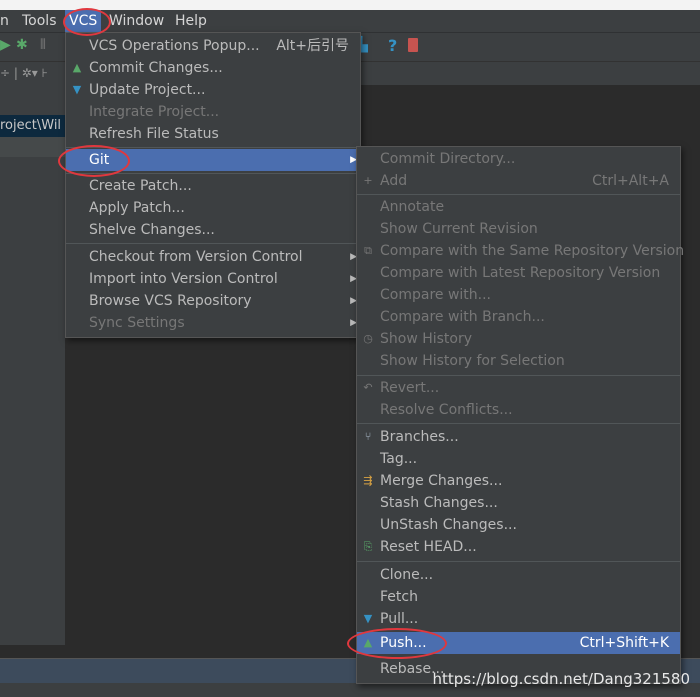 The width and height of the screenshot is (700, 697). I want to click on menu-item-vcs-operations-popup: VCS Operations Popup... Alt+后引号, so click(213, 46).